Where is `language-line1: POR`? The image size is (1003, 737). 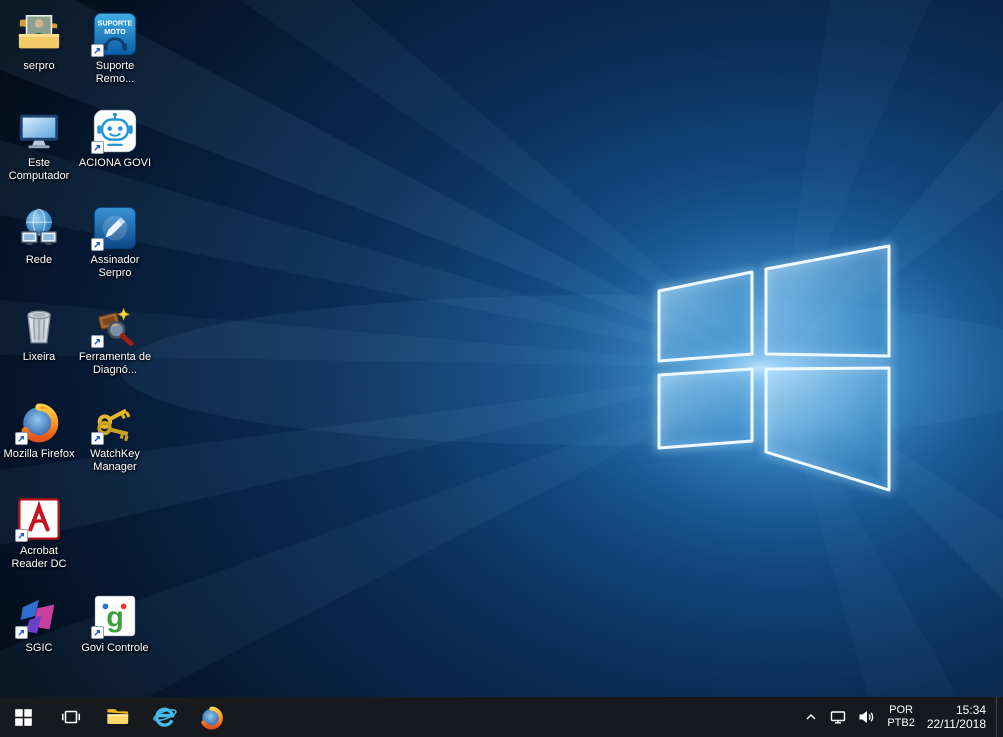 language-line1: POR is located at coordinates (901, 710).